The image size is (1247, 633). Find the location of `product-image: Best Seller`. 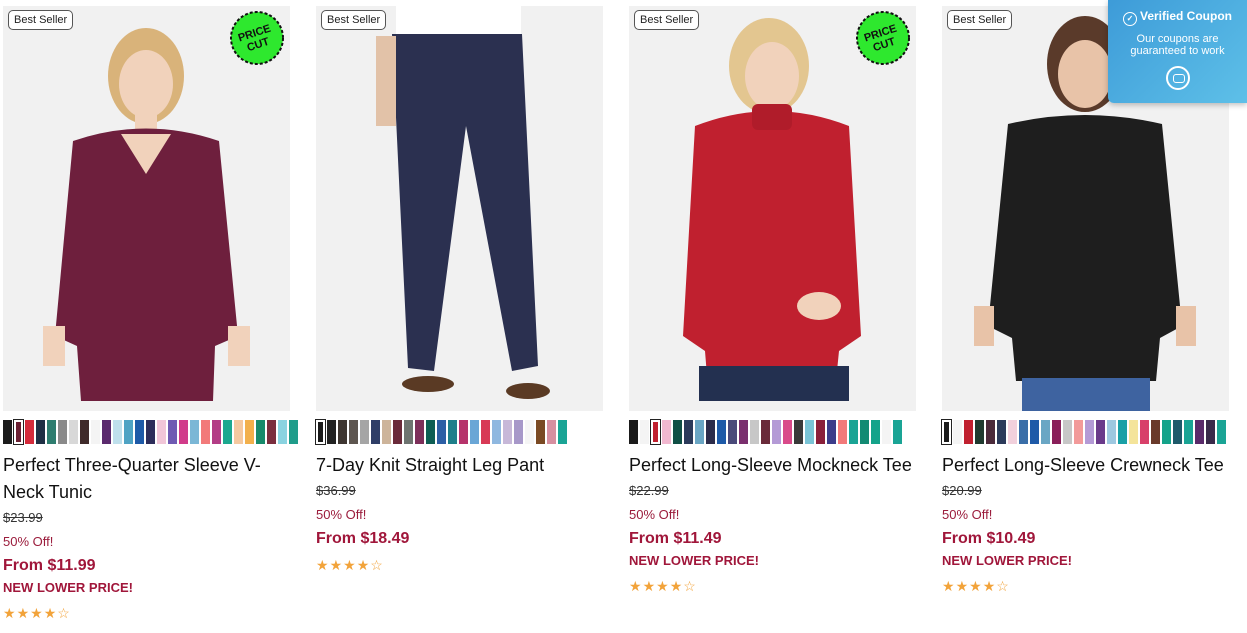

product-image: Best Seller is located at coordinates (459, 208).